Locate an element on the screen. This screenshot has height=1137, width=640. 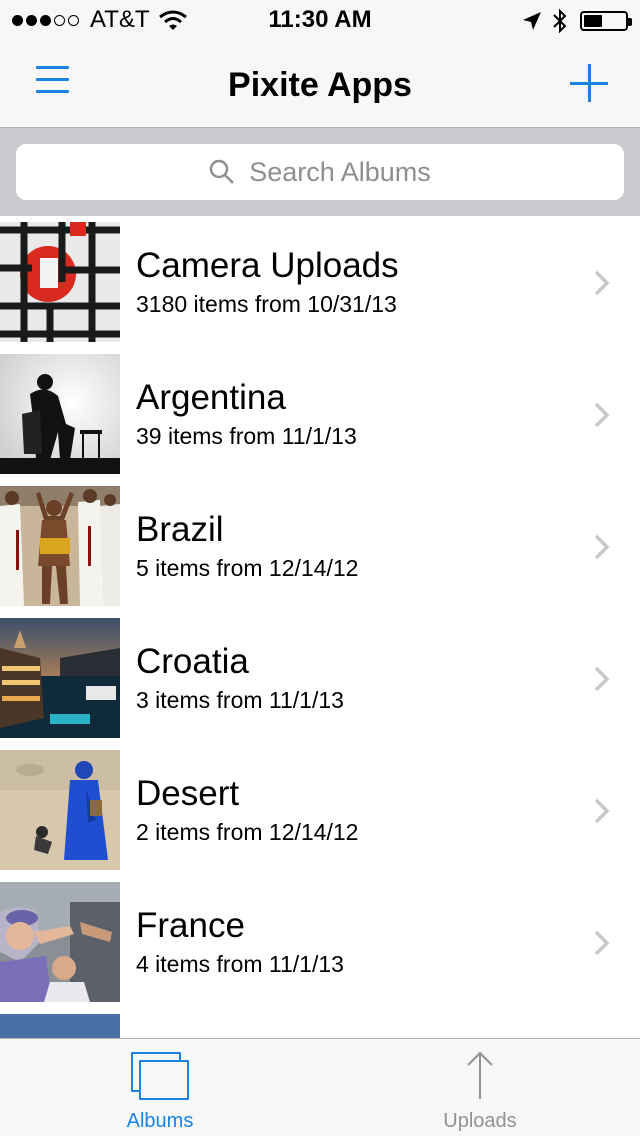
search-input: Search Albums is located at coordinates (320, 172).